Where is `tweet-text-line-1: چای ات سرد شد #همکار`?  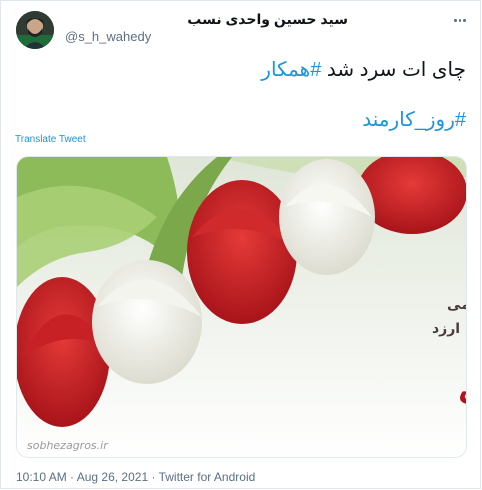
tweet-text-line-1: چای ات سرد شد #همکار is located at coordinates (363, 69).